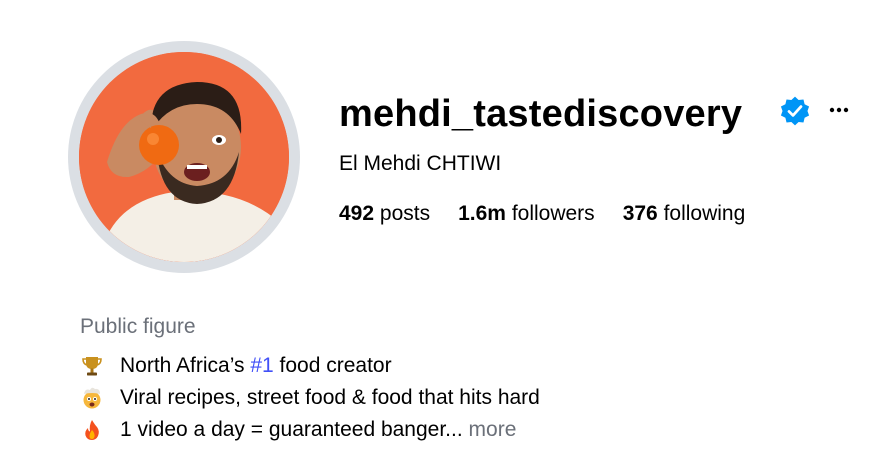 The width and height of the screenshot is (877, 457). I want to click on bio-line-1-post: food creator, so click(332, 365).